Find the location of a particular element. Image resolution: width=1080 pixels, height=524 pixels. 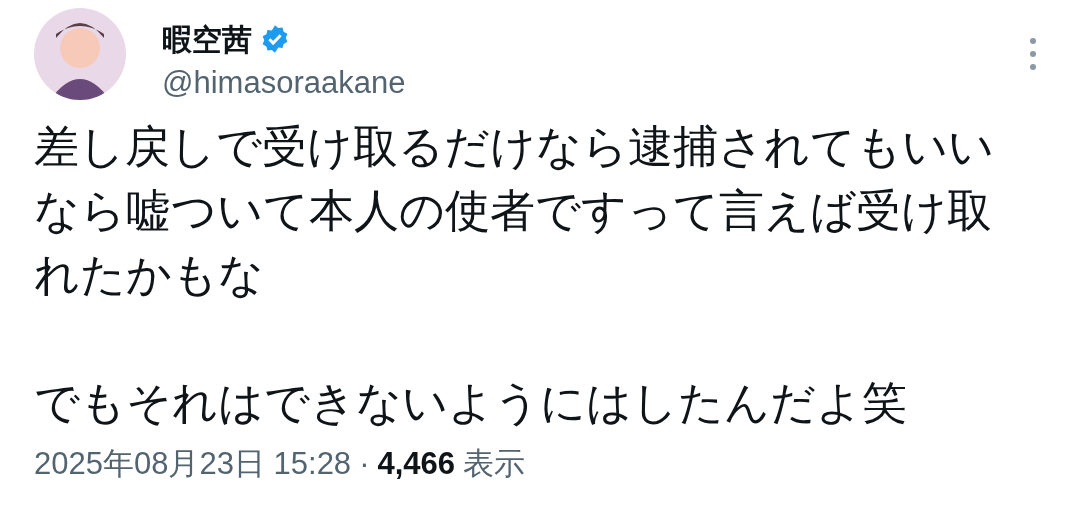

author-handle: @himasoraakane is located at coordinates (576, 83).